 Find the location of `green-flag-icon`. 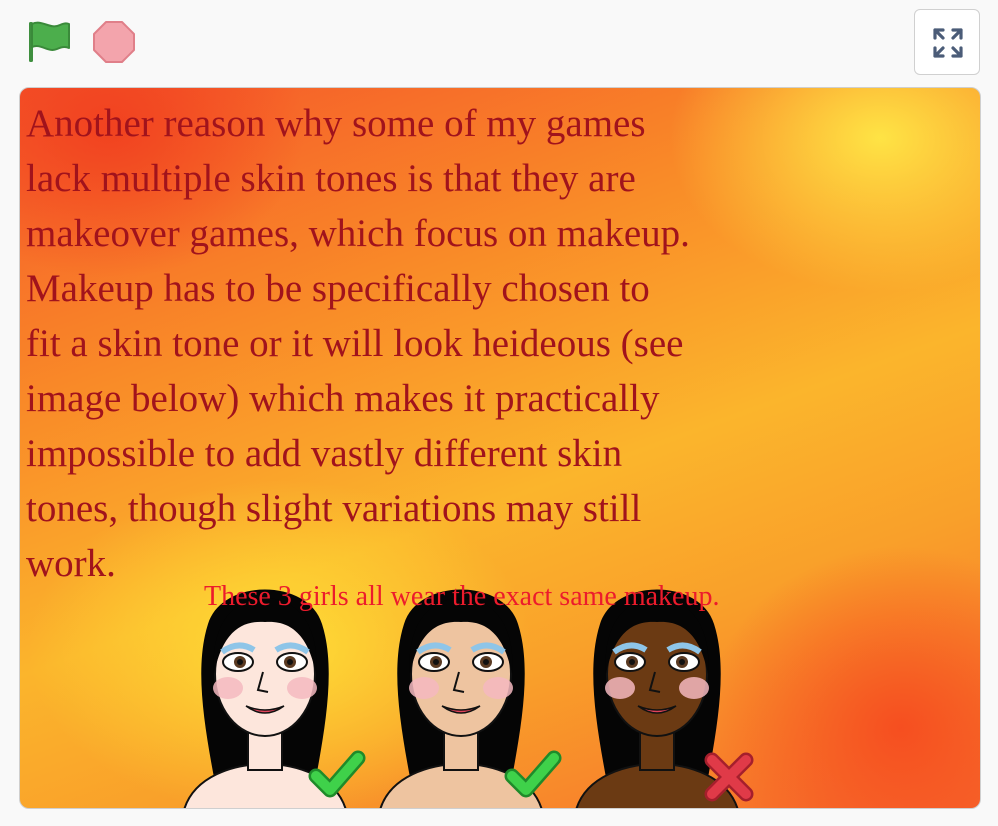

green-flag-icon is located at coordinates (49, 41).